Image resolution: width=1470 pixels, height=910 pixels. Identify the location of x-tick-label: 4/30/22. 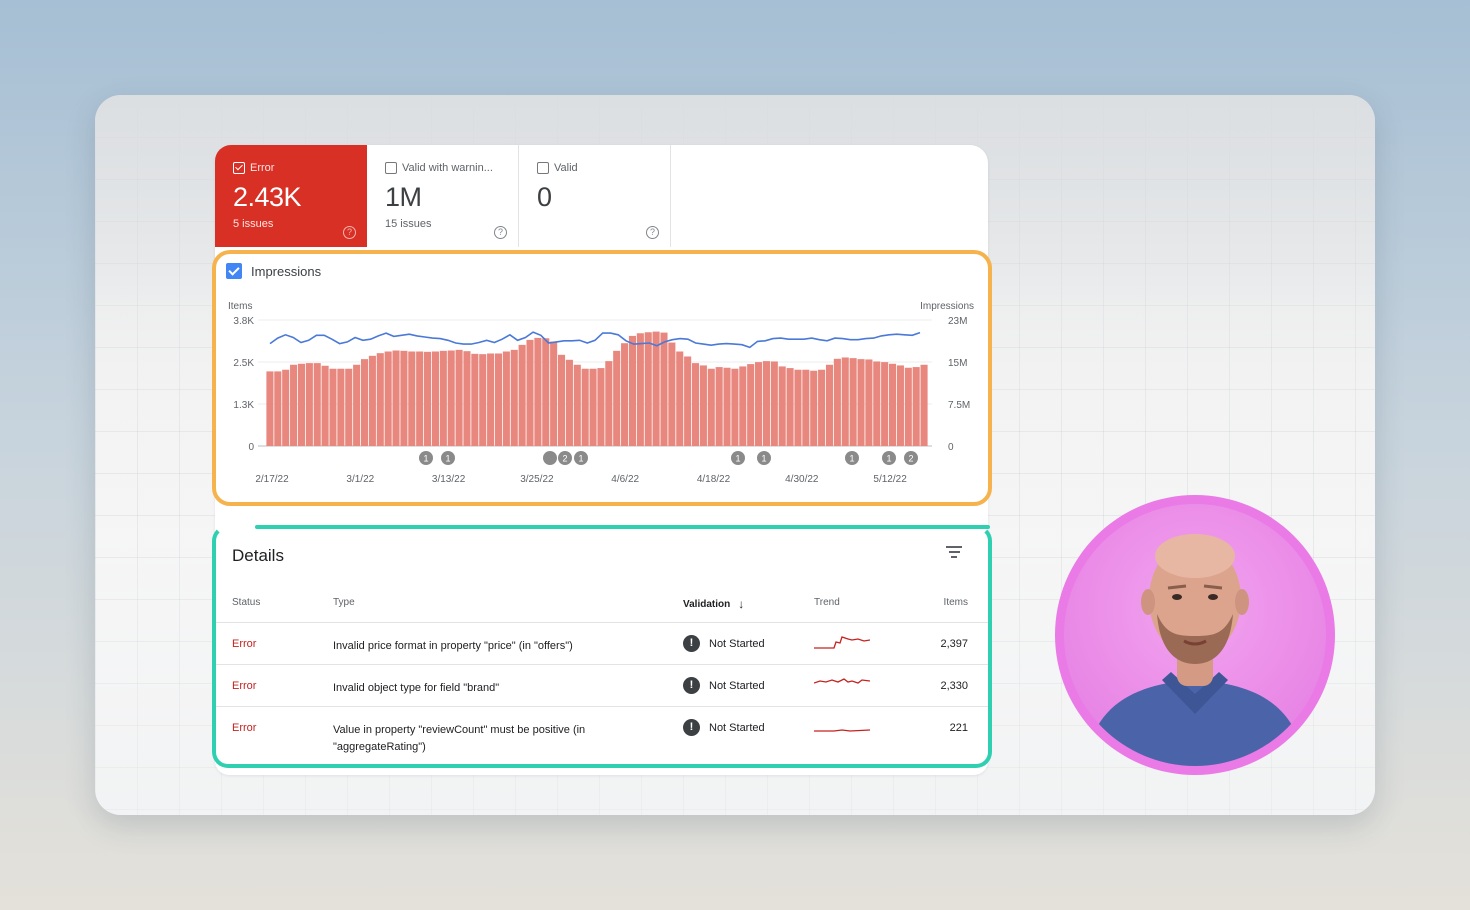
(802, 479).